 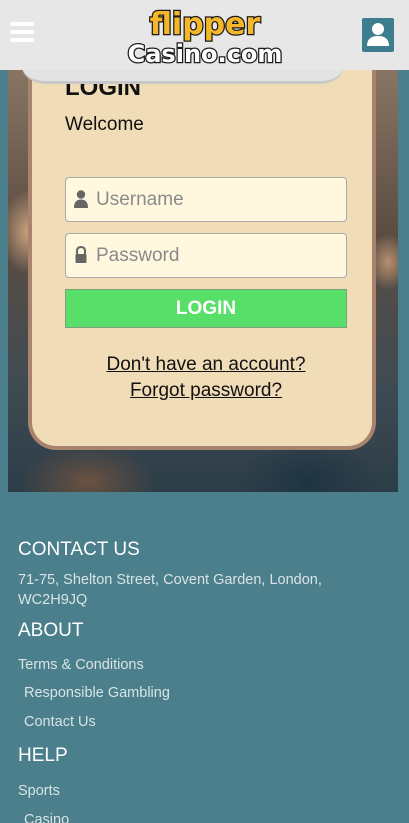 What do you see at coordinates (206, 391) in the screenshot?
I see `forgot-password-link: Forgot password?` at bounding box center [206, 391].